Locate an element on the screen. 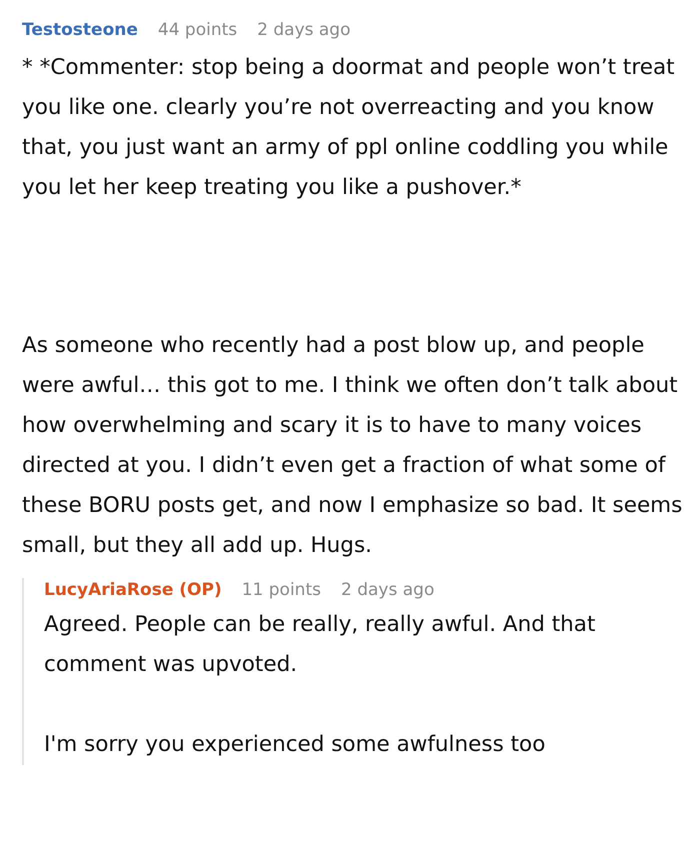 The height and width of the screenshot is (856, 700). points-count: 44 points is located at coordinates (198, 30).